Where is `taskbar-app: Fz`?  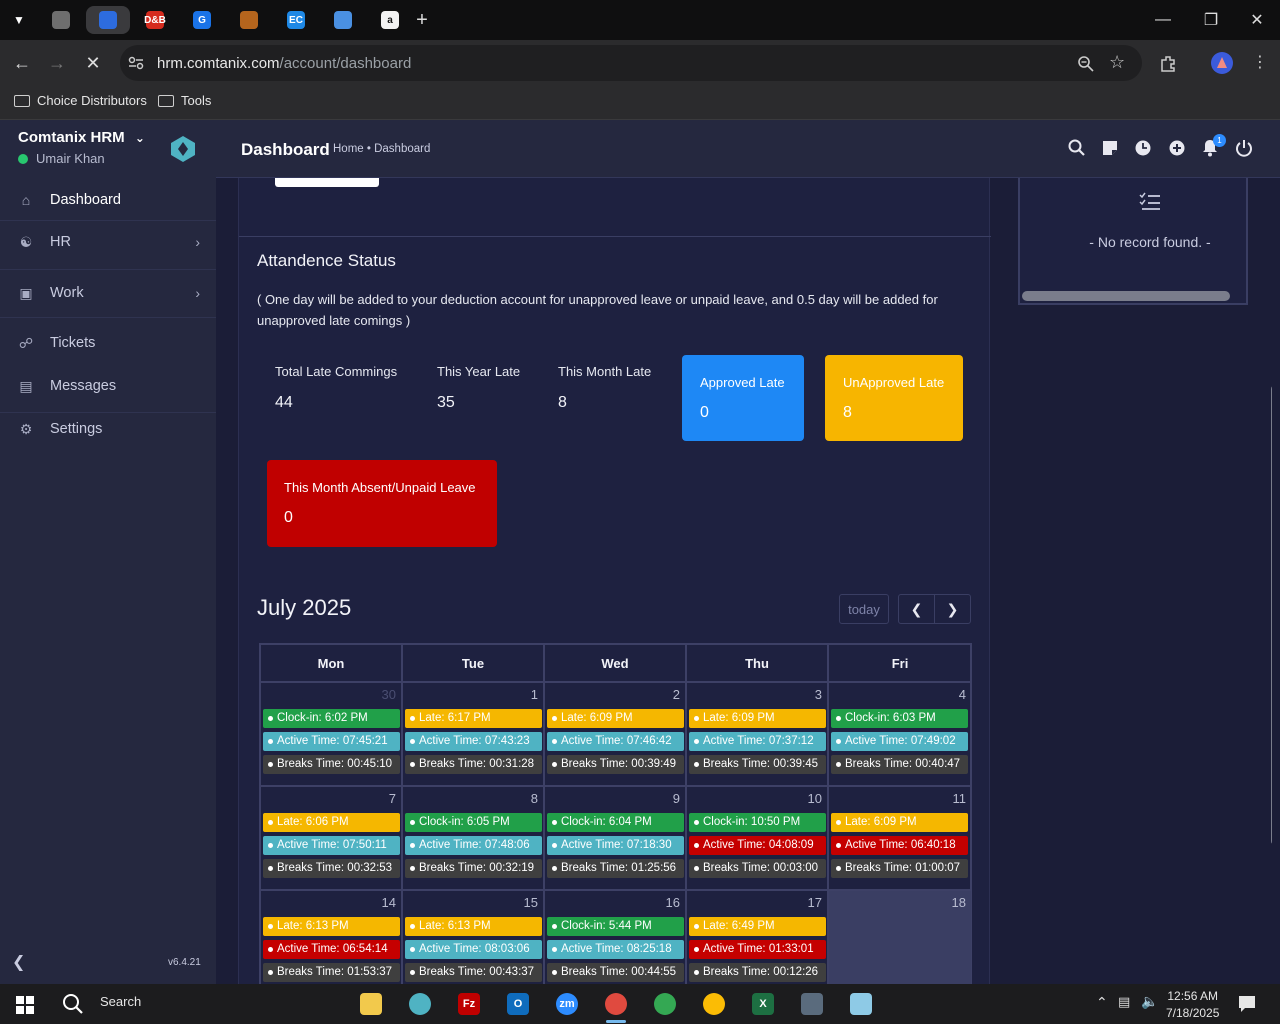 taskbar-app: Fz is located at coordinates (469, 1004).